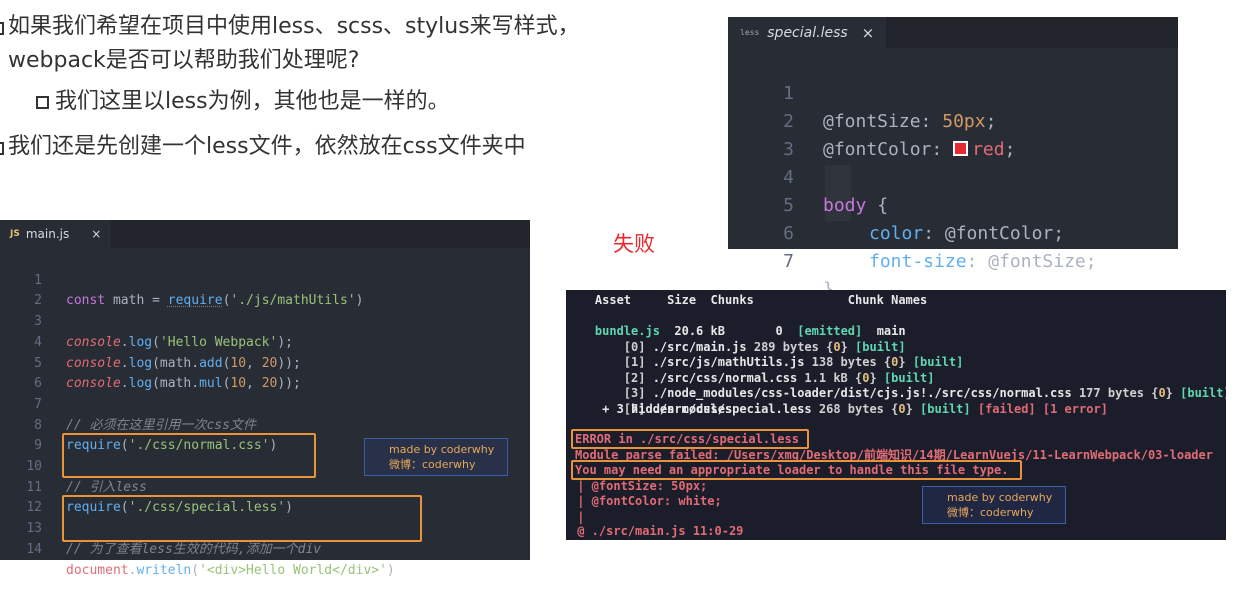 The width and height of the screenshot is (1237, 602). Describe the element at coordinates (964, 121) in the screenshot. I see `code-token: 50px` at that location.